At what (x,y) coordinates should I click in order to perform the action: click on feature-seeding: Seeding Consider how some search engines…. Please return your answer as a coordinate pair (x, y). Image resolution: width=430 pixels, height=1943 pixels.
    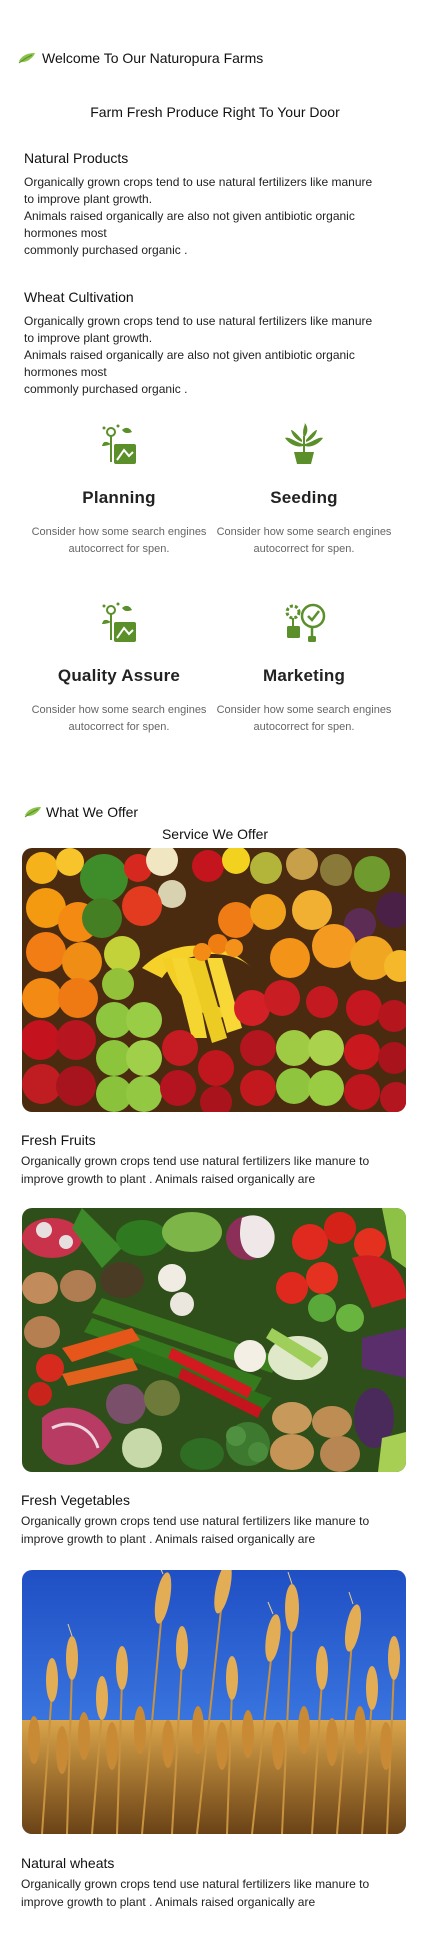
    Looking at the image, I should click on (304, 490).